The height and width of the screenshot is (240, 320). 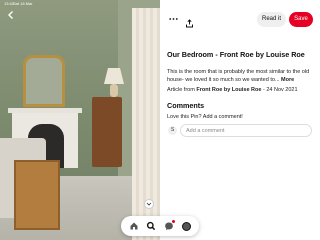 What do you see at coordinates (173, 19) in the screenshot?
I see `more-horizontal-icon` at bounding box center [173, 19].